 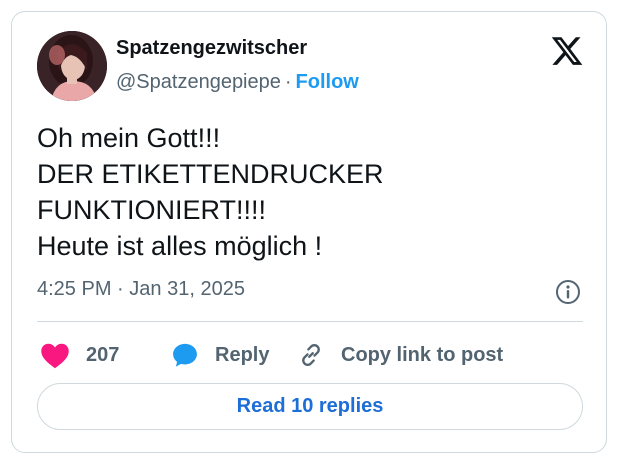 I want to click on follow-link: Follow, so click(x=327, y=82).